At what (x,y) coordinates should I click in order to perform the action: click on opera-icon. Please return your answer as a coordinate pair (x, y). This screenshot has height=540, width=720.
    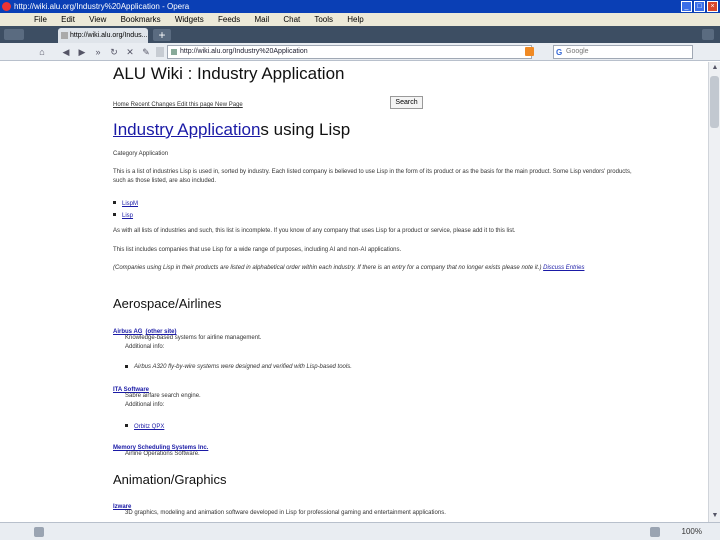
    Looking at the image, I should click on (6, 6).